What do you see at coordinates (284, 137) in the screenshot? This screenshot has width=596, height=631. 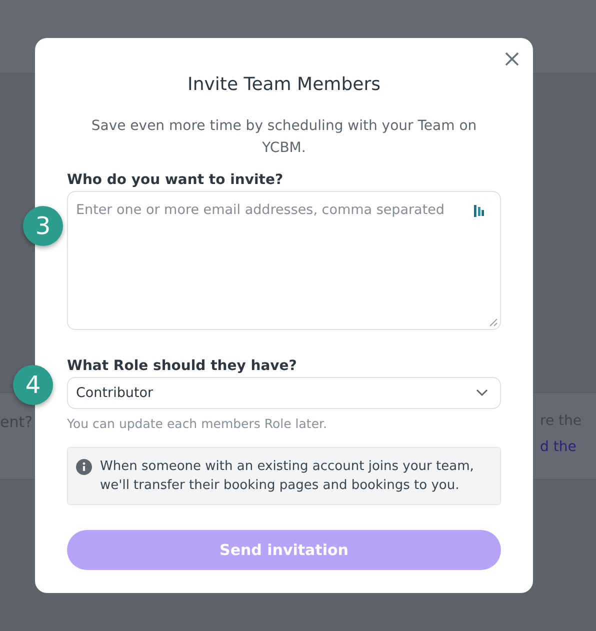 I see `dialog-subtitle: Save even more time by scheduling with your Team on YCBM.` at bounding box center [284, 137].